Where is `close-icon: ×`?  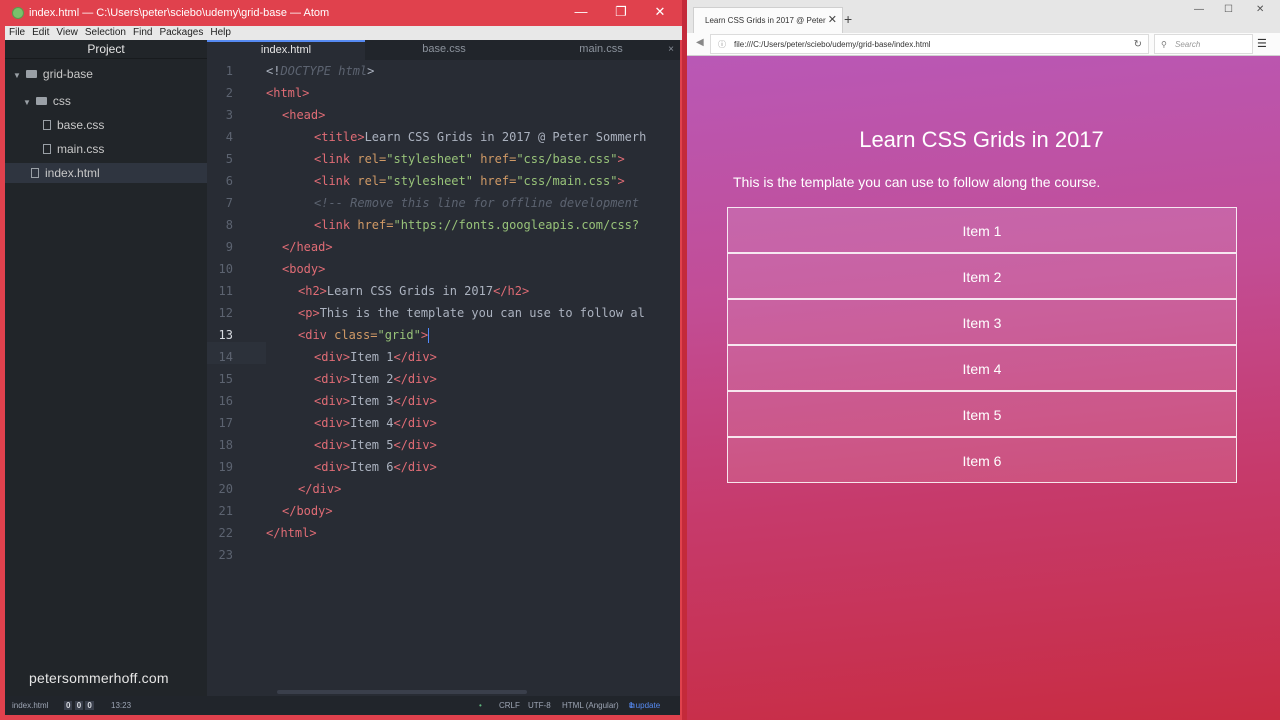 close-icon: × is located at coordinates (671, 49).